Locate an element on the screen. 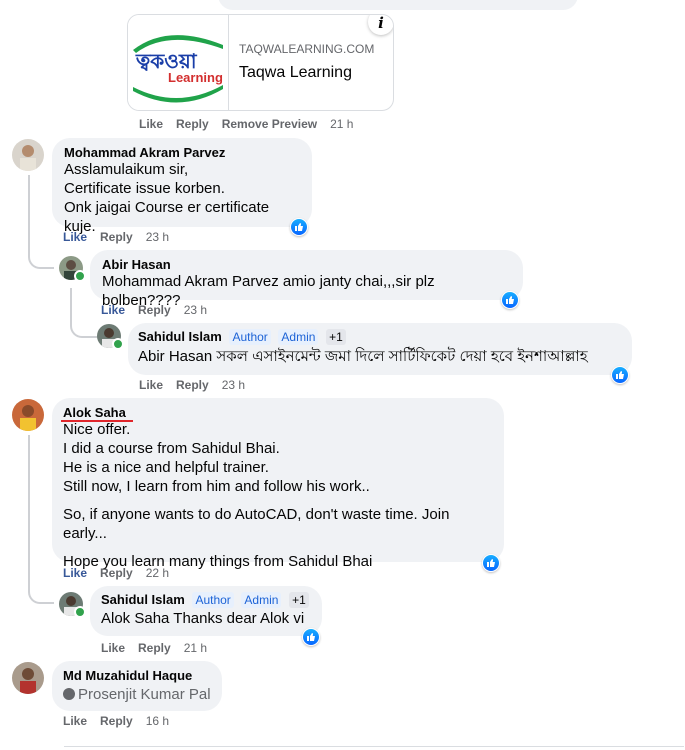  tag-icon is located at coordinates (69, 694).